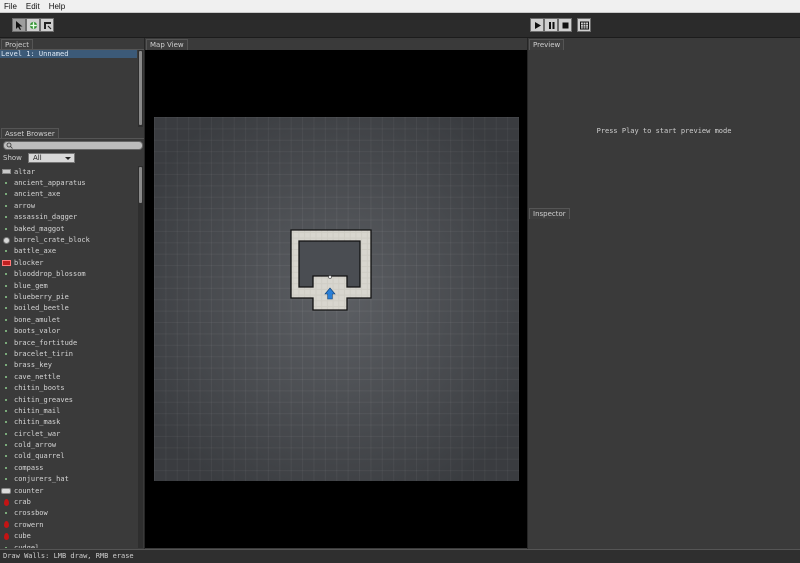  Describe the element at coordinates (39, 456) in the screenshot. I see `asset-item-label: cold_quarrel` at that location.